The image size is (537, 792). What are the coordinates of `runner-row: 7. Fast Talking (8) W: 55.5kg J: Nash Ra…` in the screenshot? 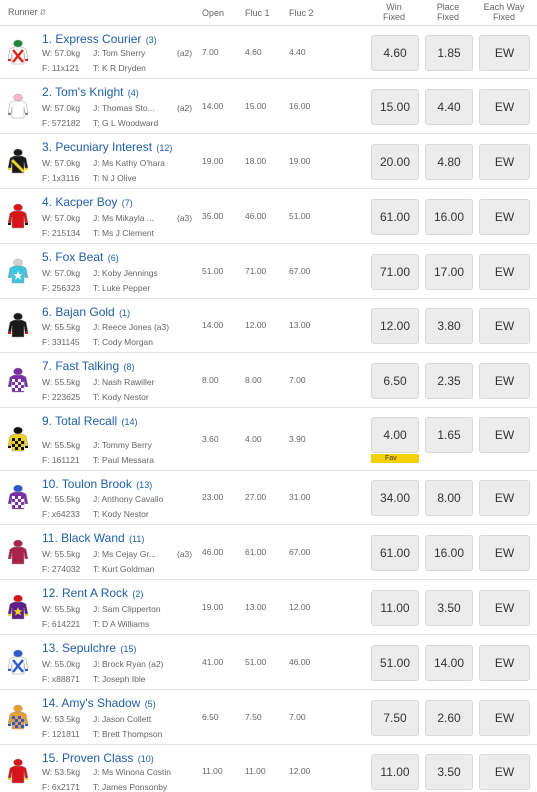 It's located at (268, 380).